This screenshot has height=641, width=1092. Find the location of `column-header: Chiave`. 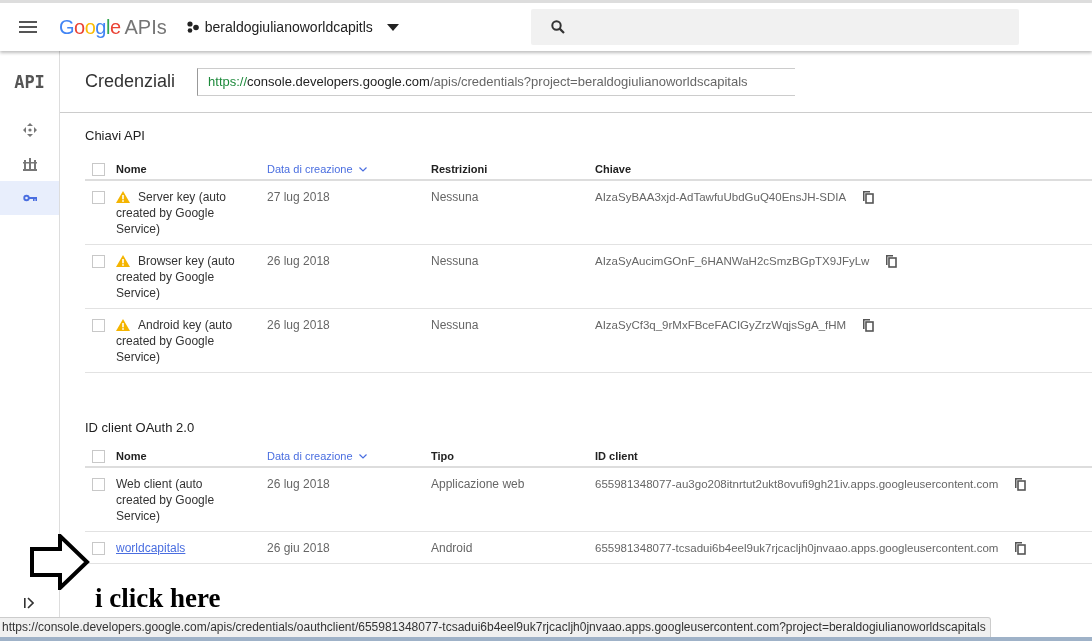

column-header: Chiave is located at coordinates (613, 169).